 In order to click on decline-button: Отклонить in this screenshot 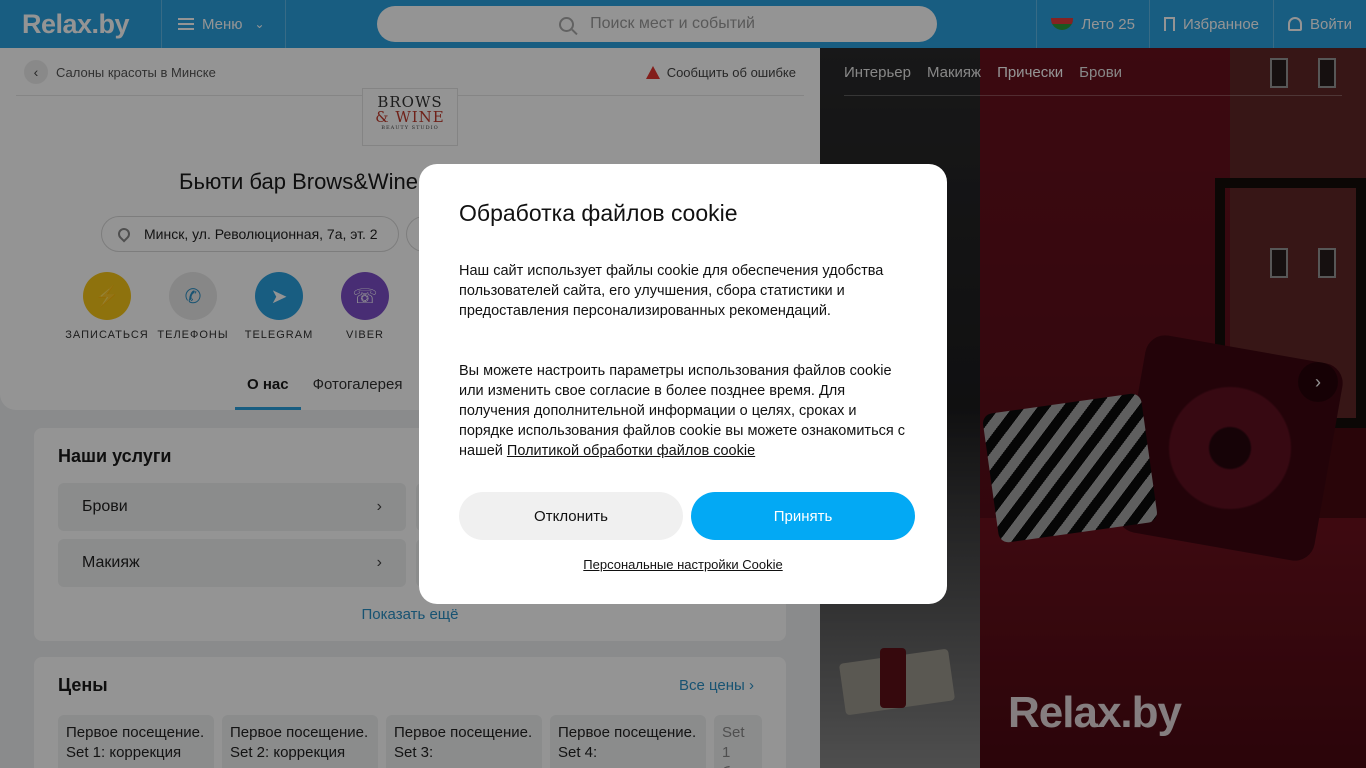, I will do `click(571, 516)`.